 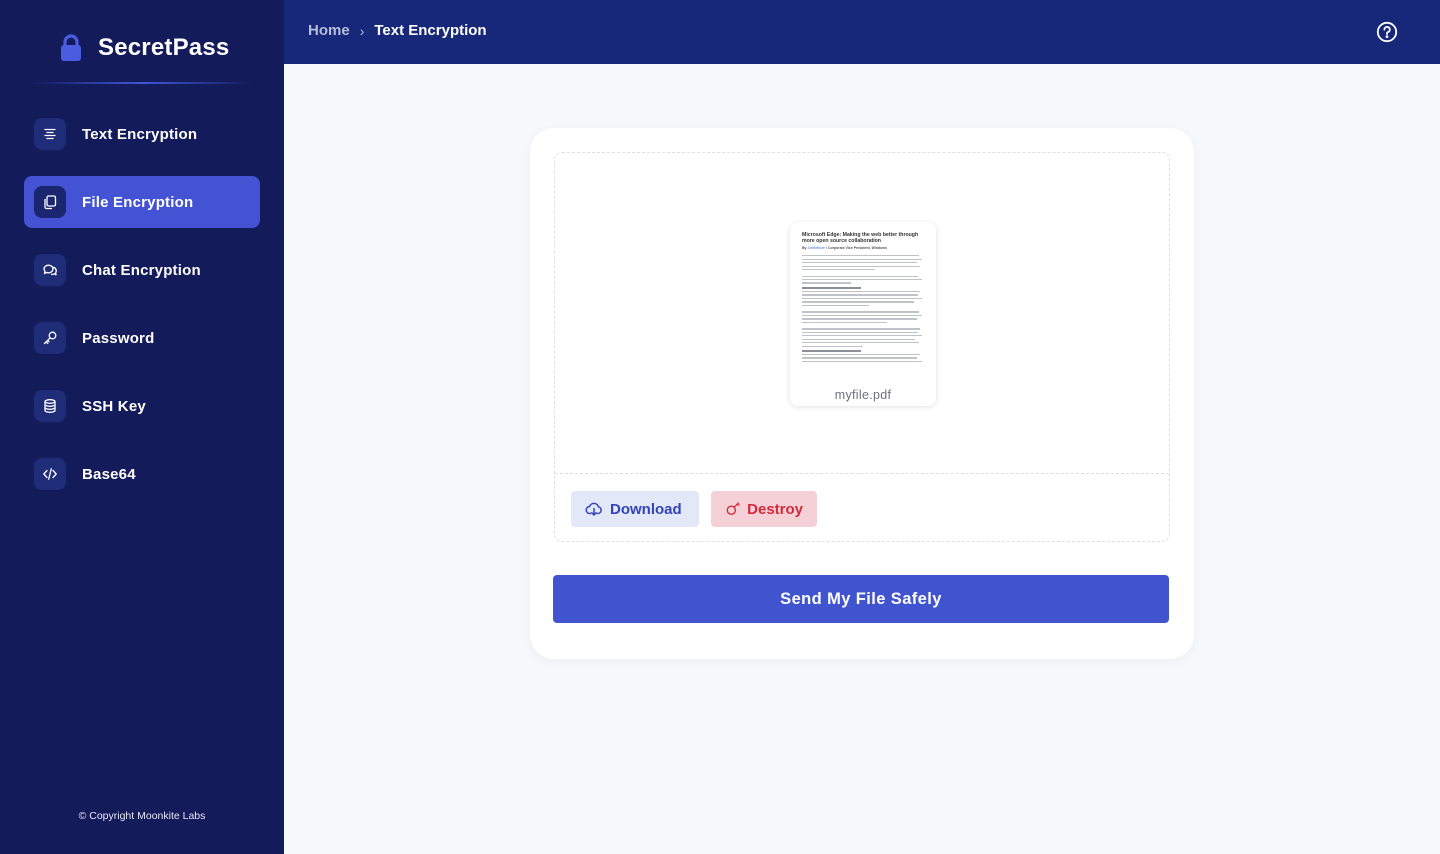 What do you see at coordinates (861, 599) in the screenshot?
I see `send-file-button: Send My File Safely` at bounding box center [861, 599].